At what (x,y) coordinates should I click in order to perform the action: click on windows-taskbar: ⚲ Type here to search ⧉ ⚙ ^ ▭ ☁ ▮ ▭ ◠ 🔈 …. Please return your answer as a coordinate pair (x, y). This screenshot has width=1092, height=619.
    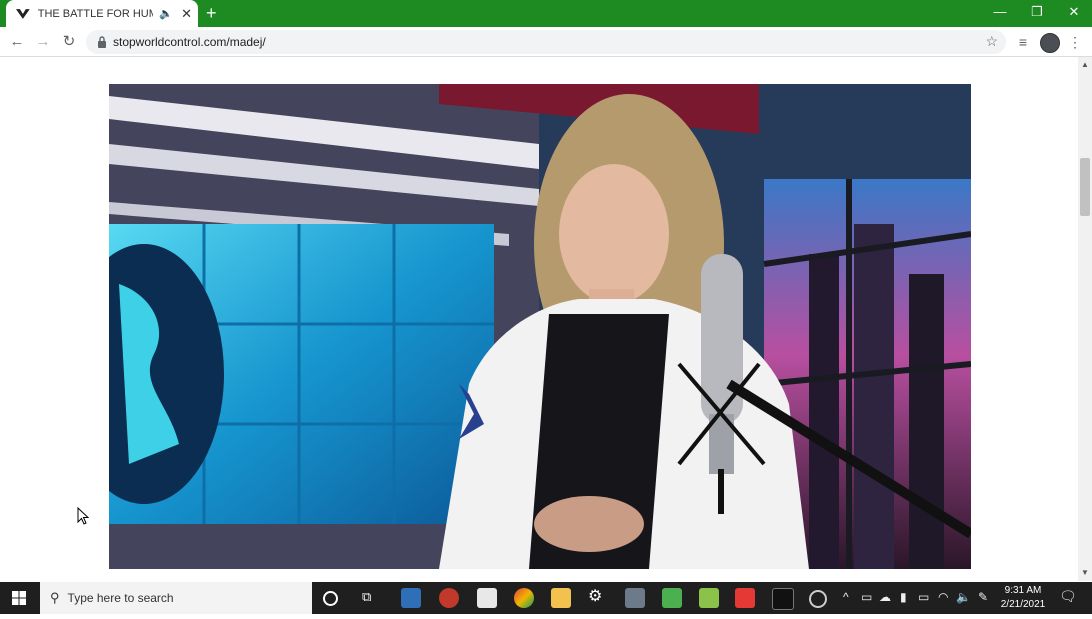
    Looking at the image, I should click on (546, 598).